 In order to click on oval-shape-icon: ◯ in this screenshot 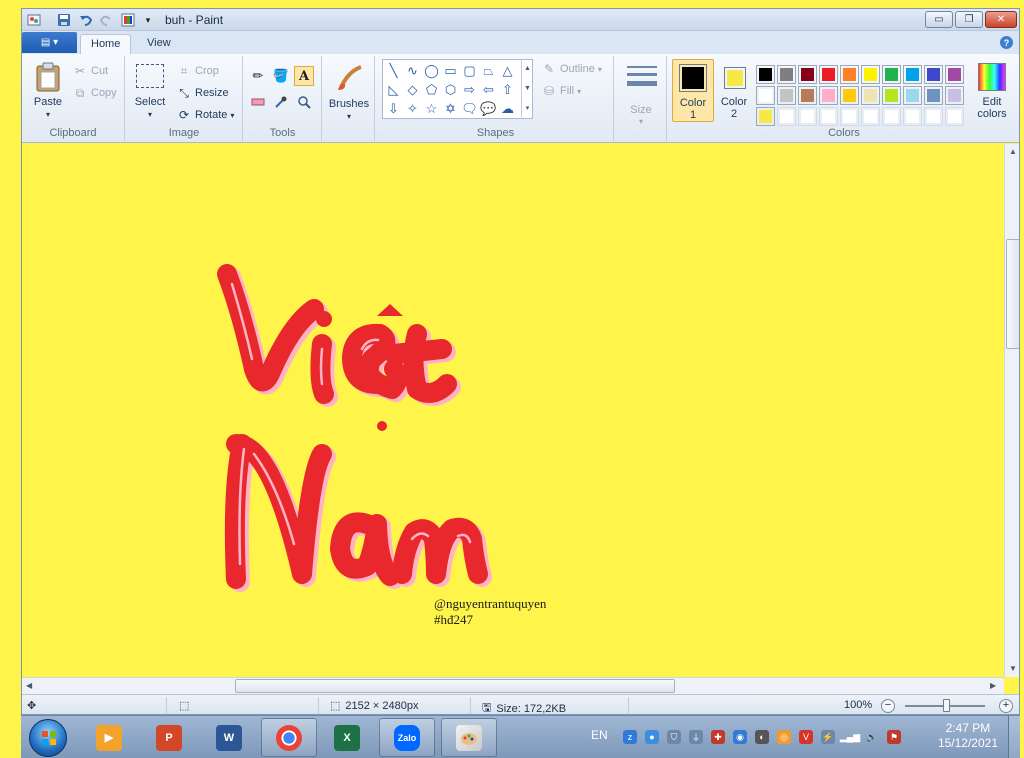, I will do `click(431, 70)`.